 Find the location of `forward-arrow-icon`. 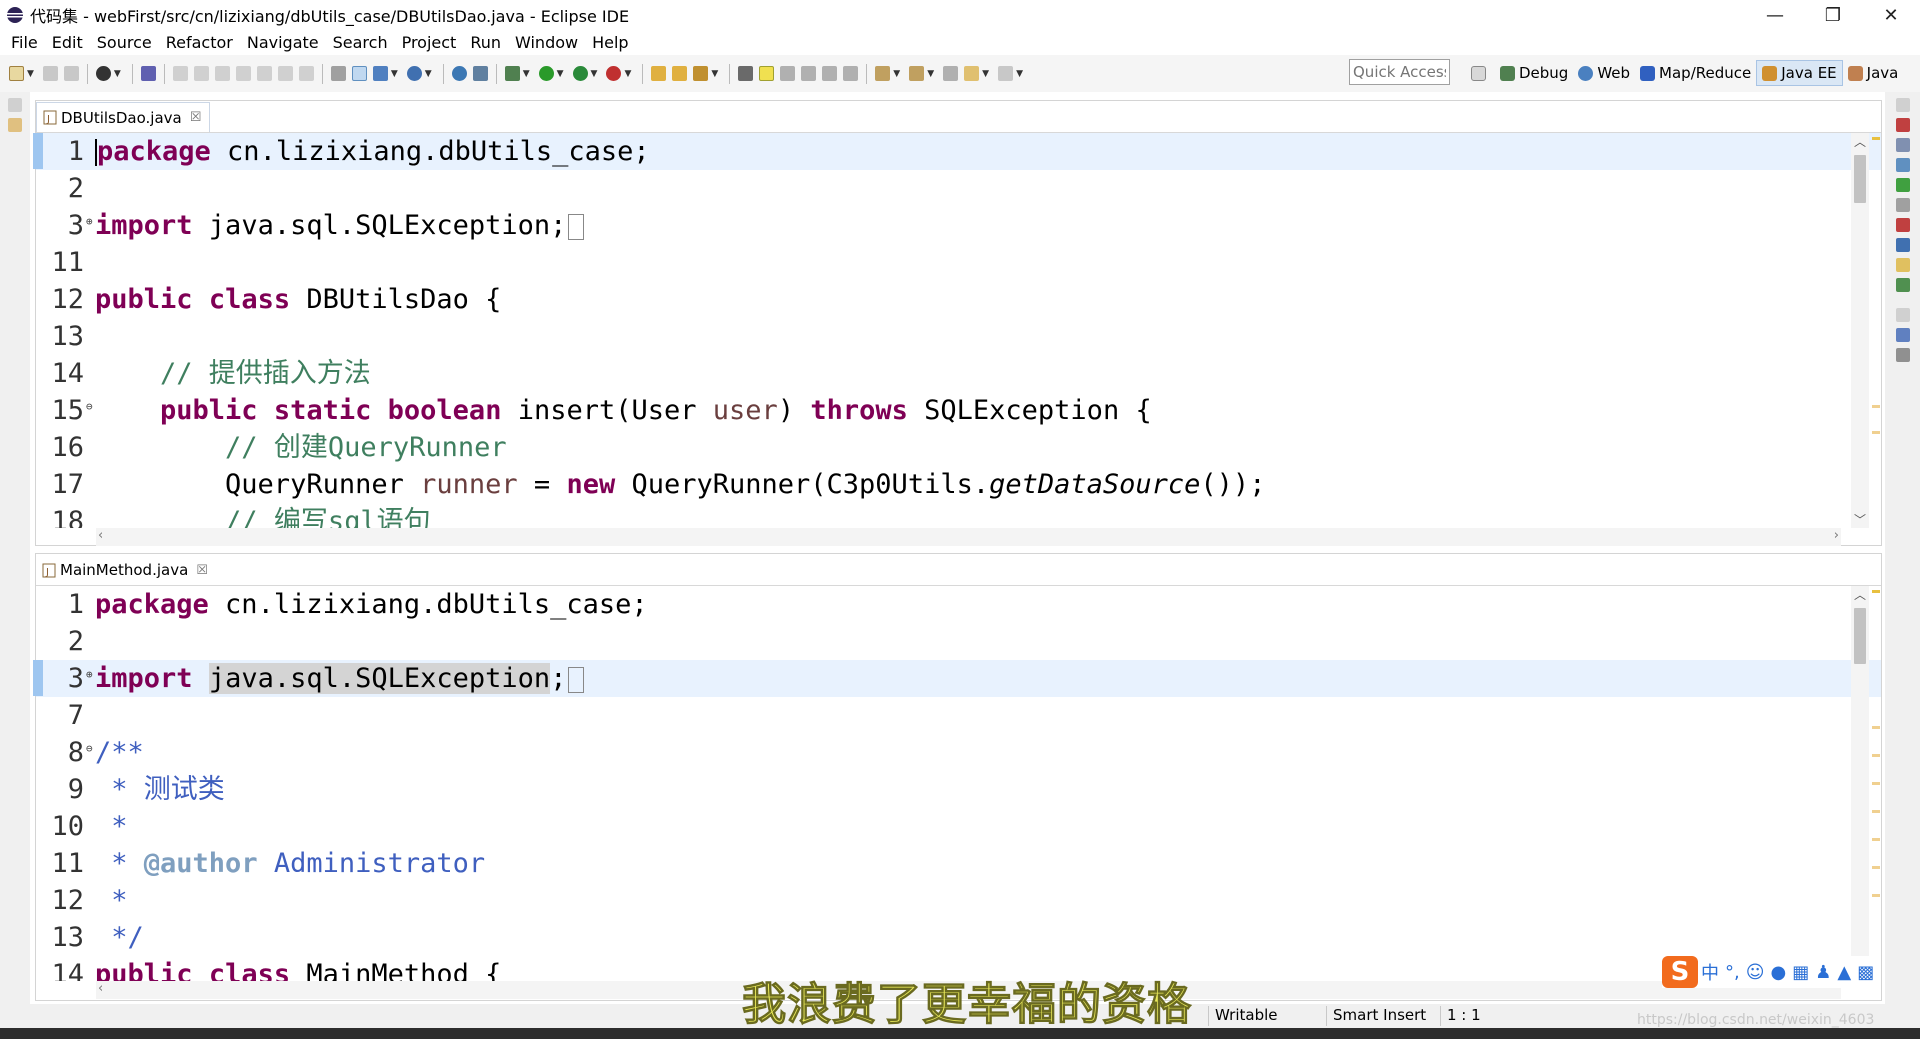

forward-arrow-icon is located at coordinates (1006, 73).